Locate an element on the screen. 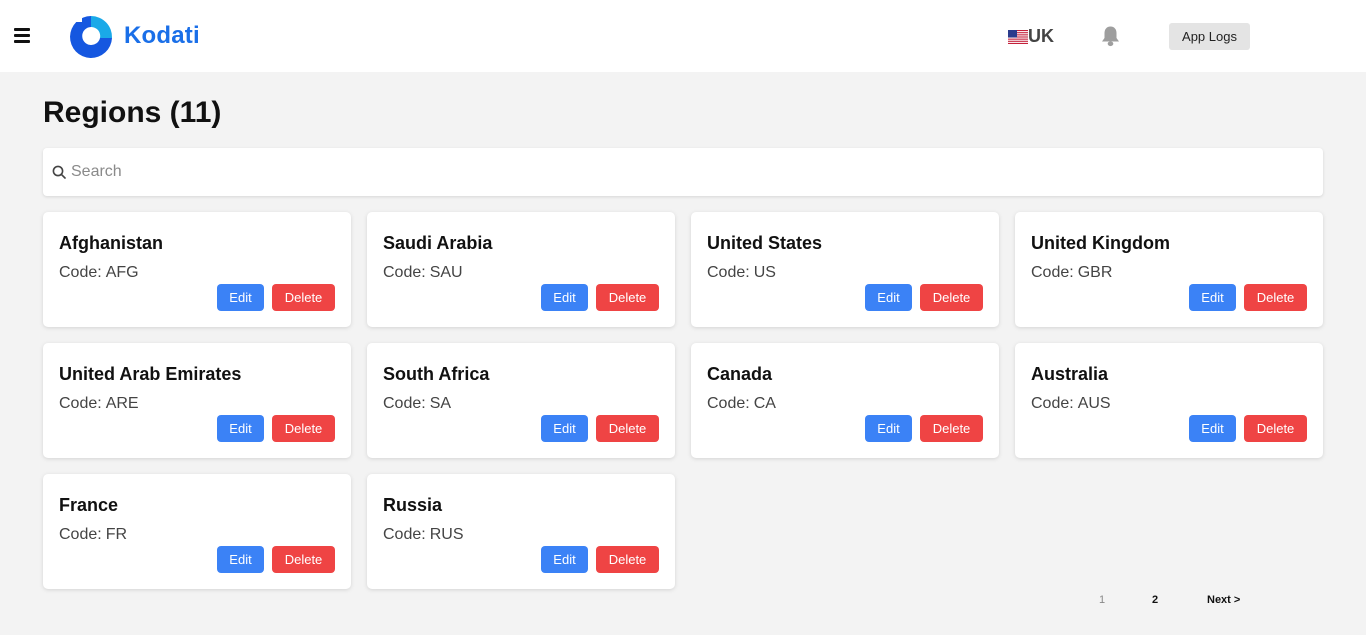  code-value: SA is located at coordinates (440, 403).